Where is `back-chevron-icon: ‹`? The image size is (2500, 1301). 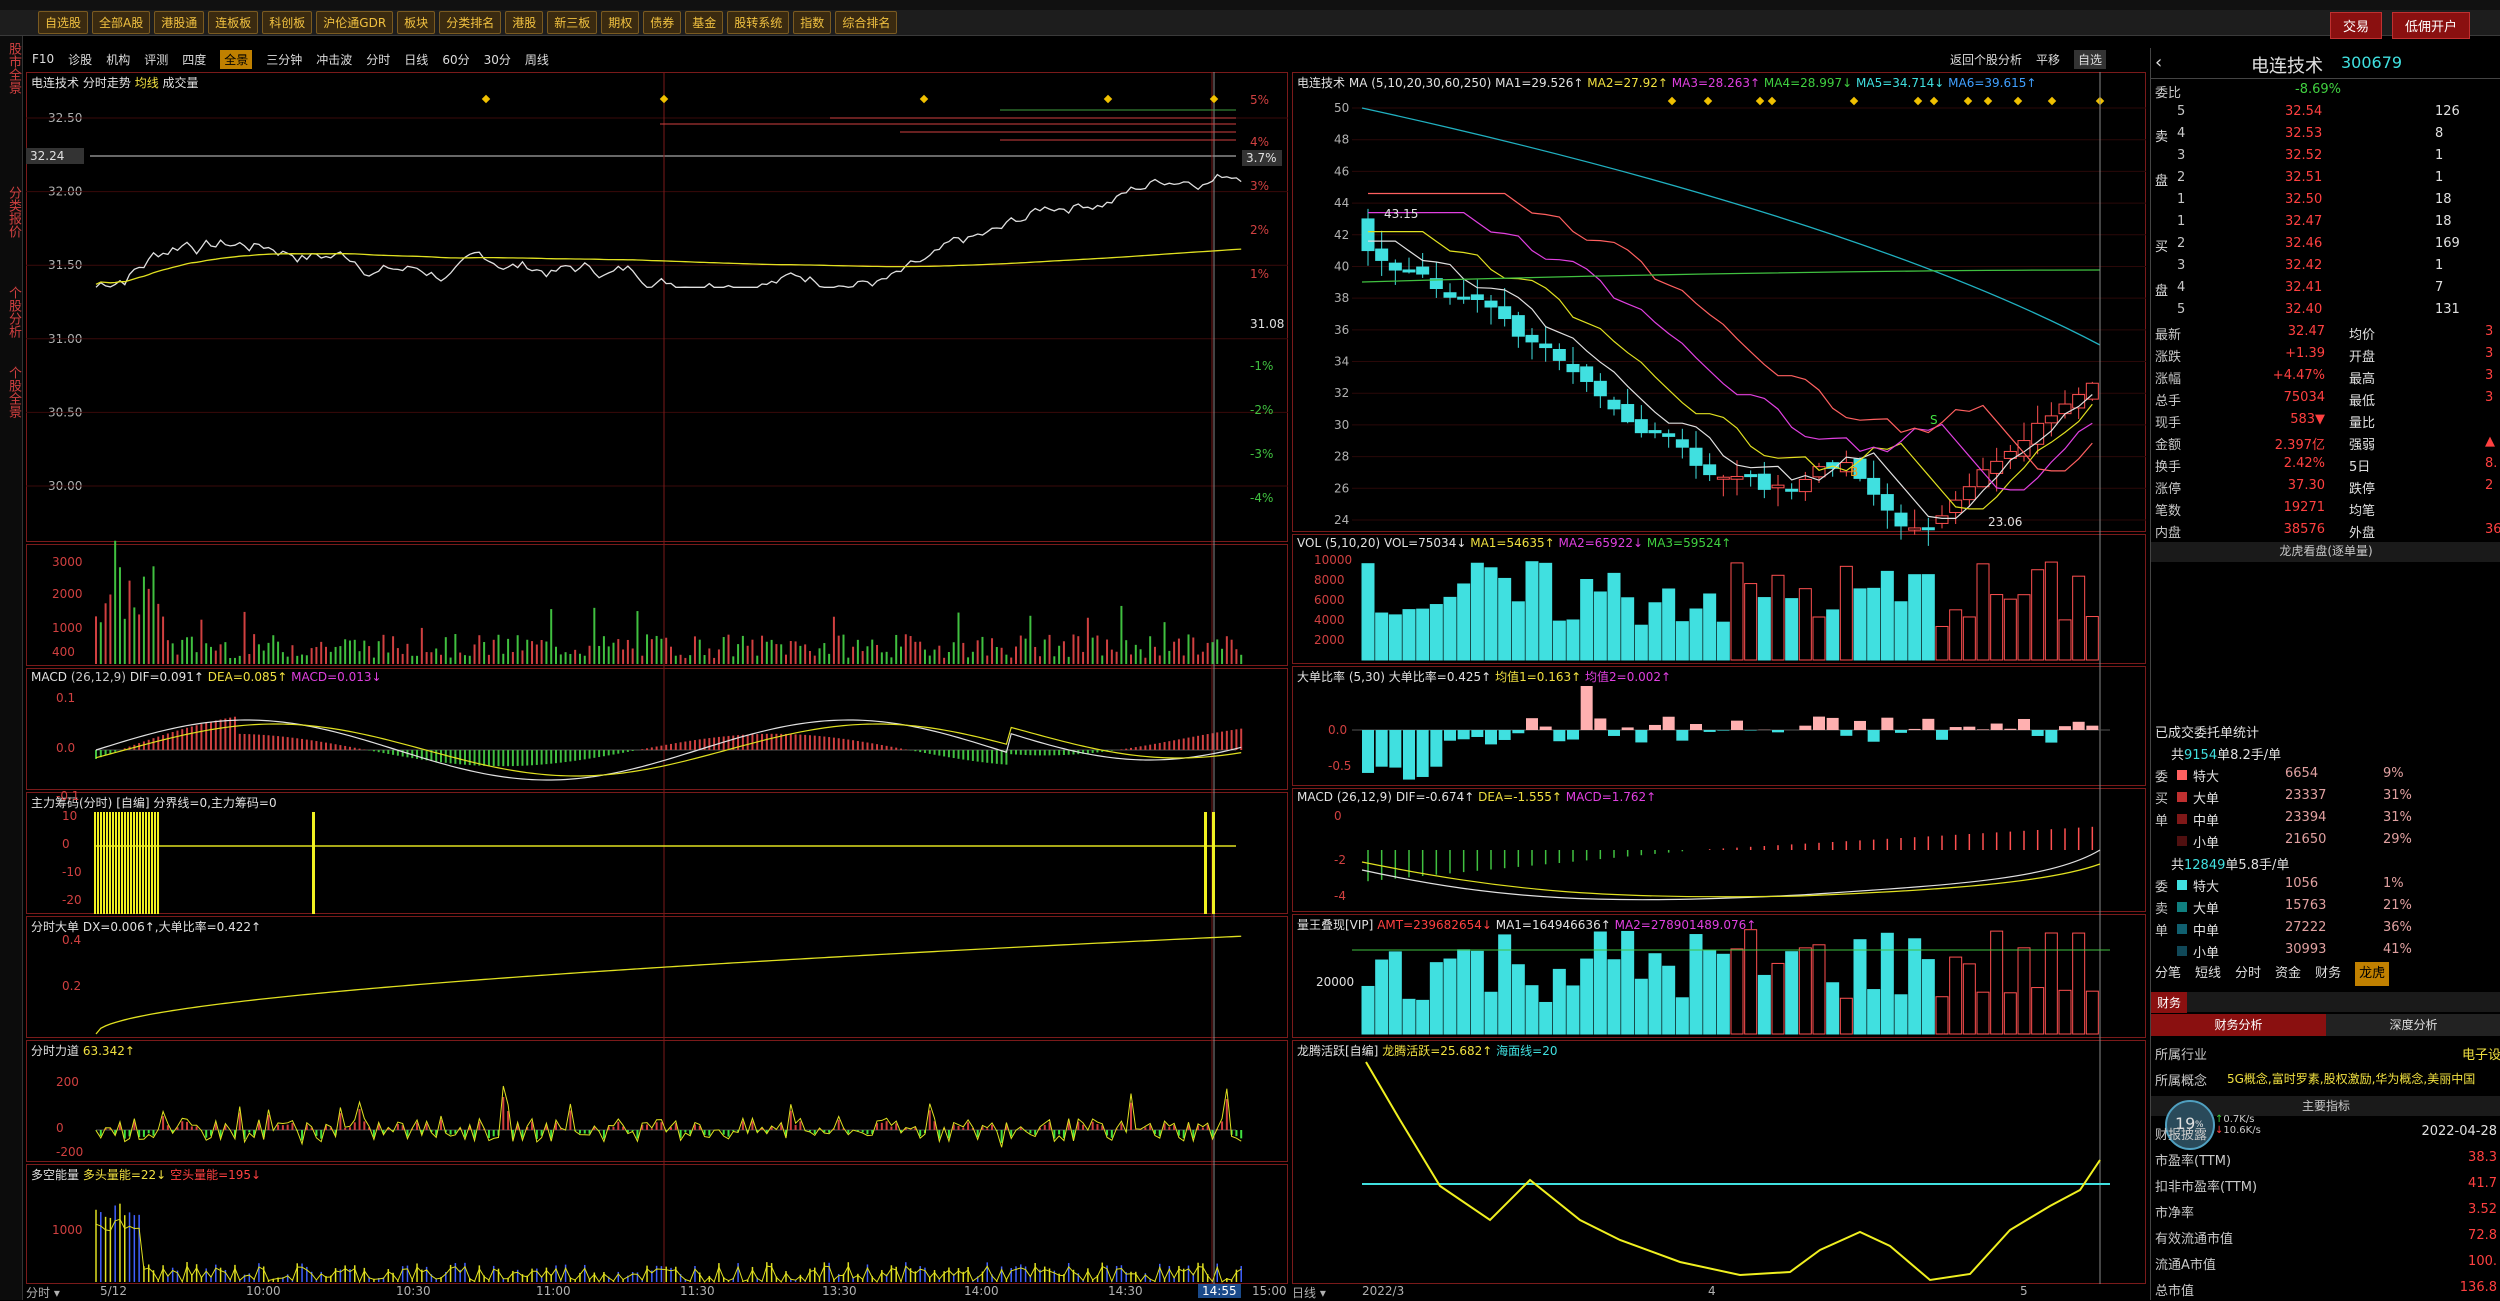 back-chevron-icon: ‹ is located at coordinates (2158, 62).